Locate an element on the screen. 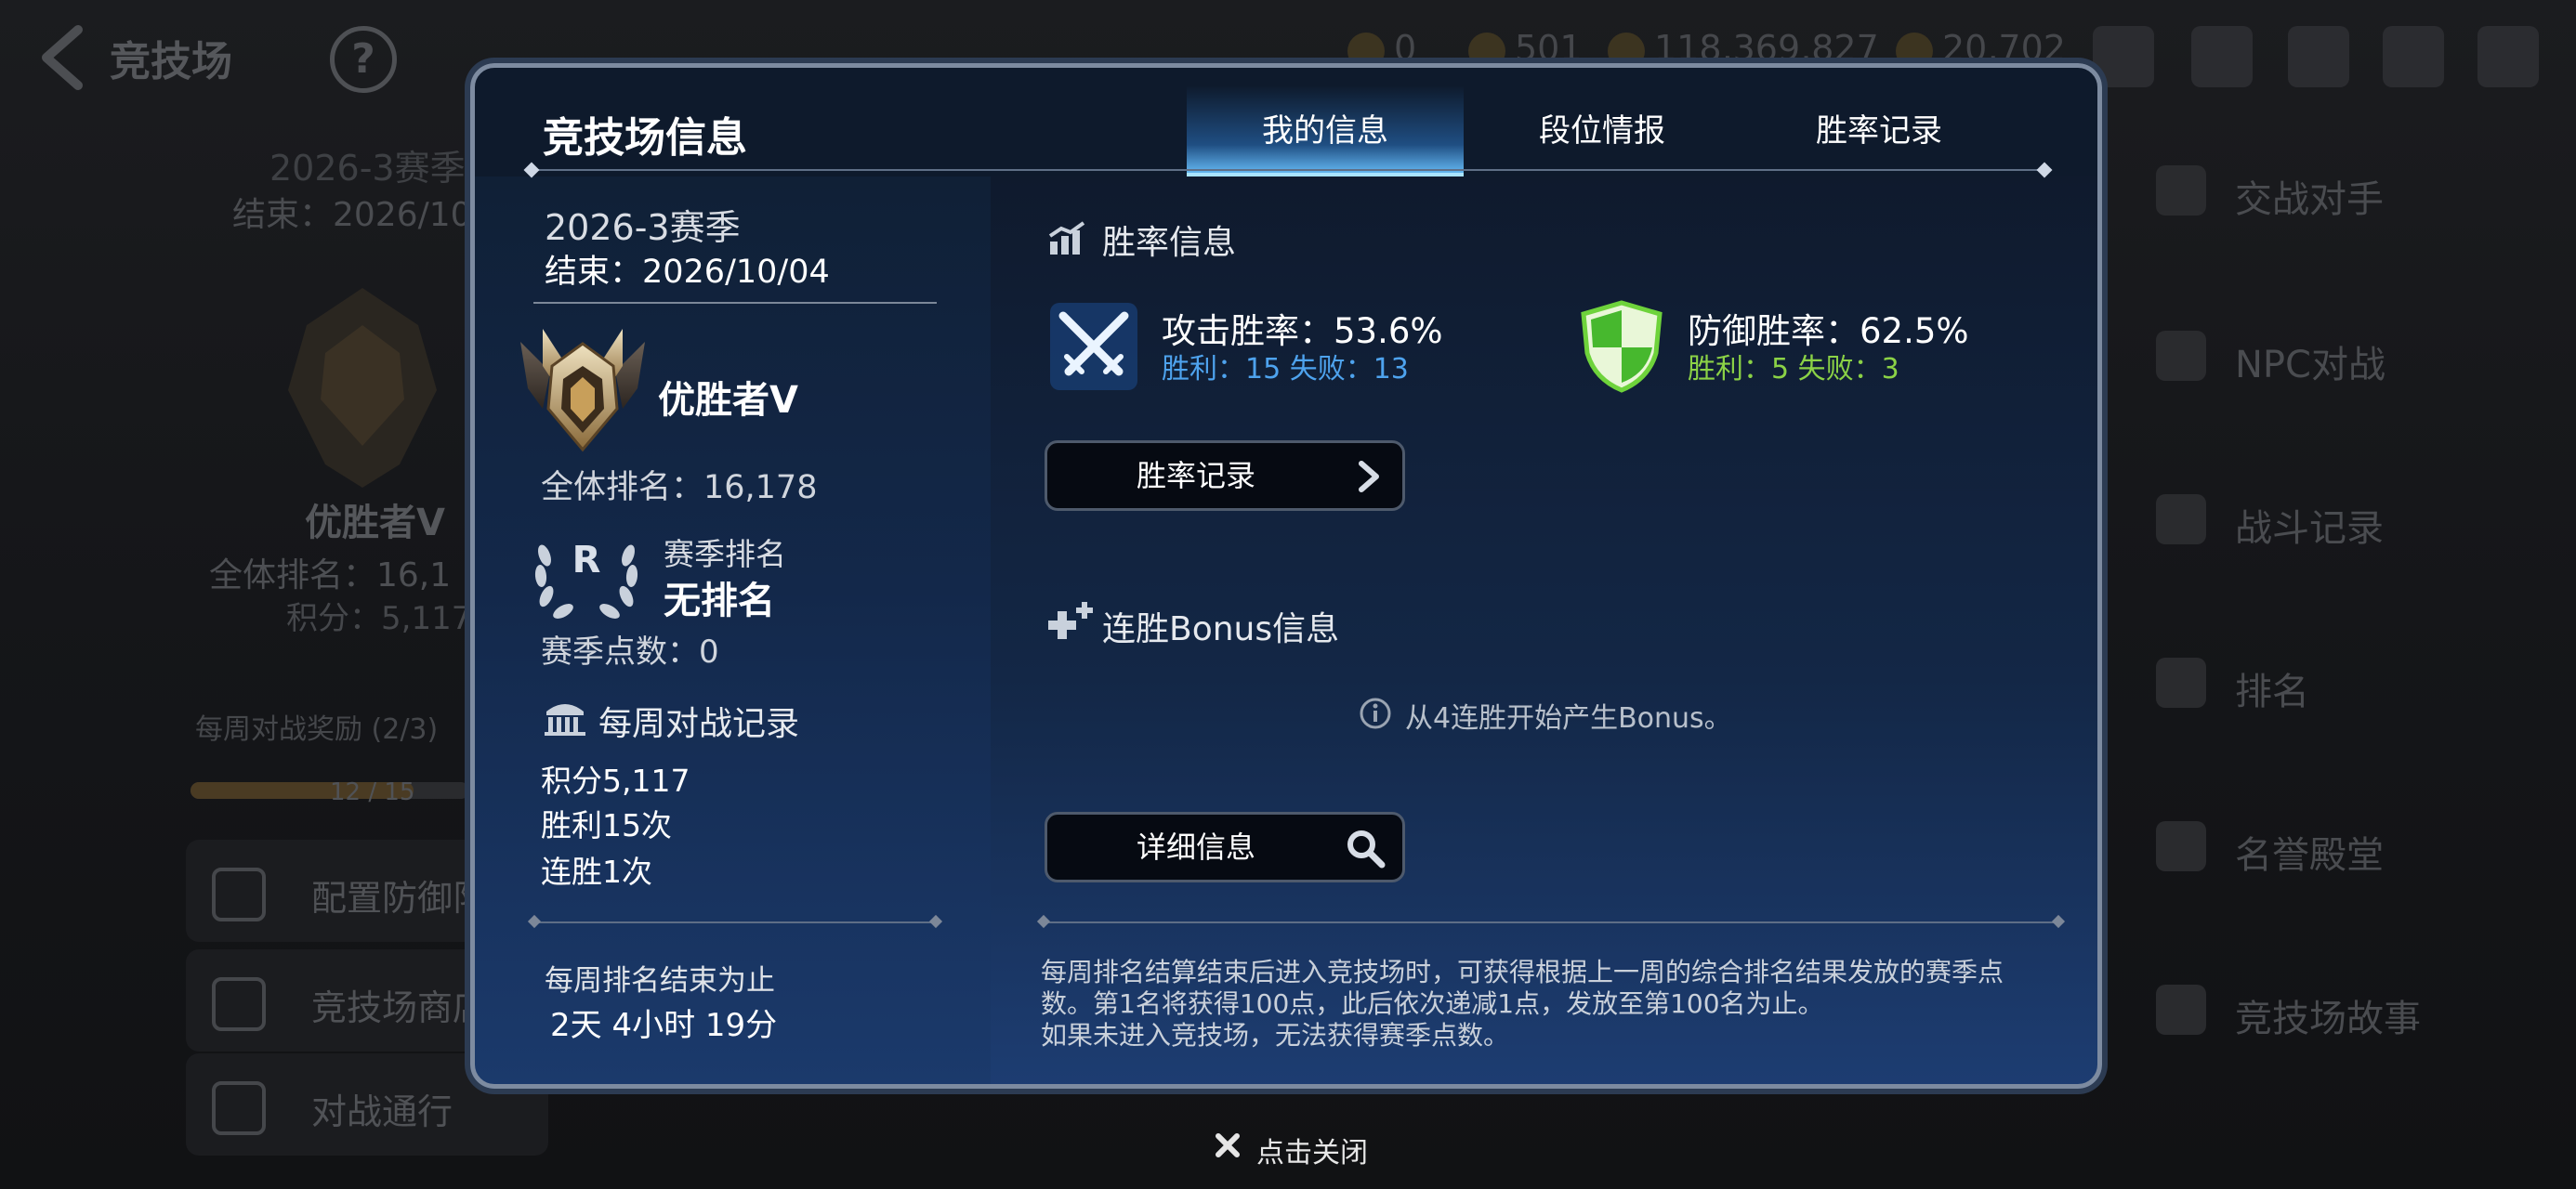 Image resolution: width=2576 pixels, height=1189 pixels. weekly-end-countdown: 2天 4小时 19分 is located at coordinates (664, 1025).